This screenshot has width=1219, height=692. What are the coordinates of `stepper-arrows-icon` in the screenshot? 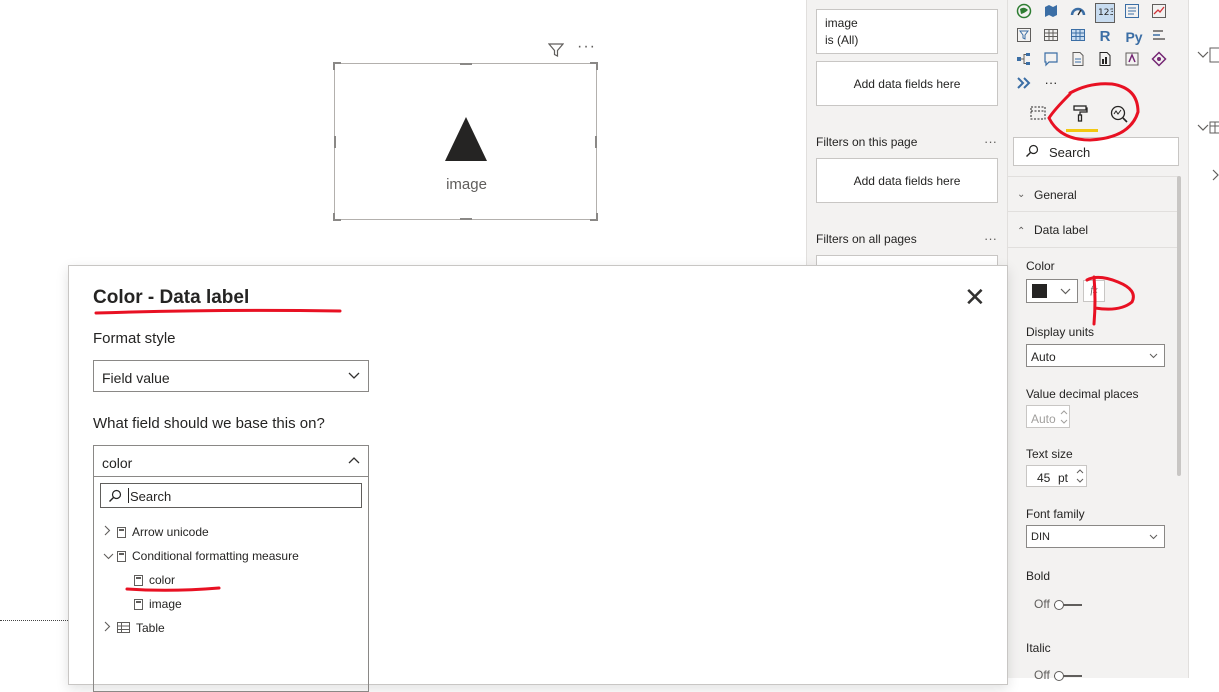 It's located at (1064, 417).